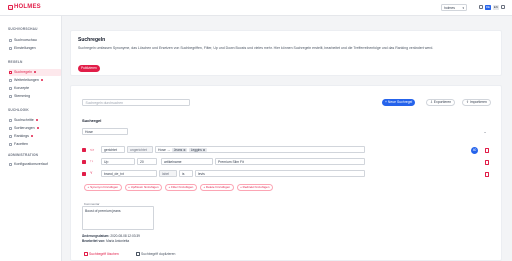 Image resolution: width=512 pixels, height=261 pixels. Describe the element at coordinates (111, 236) in the screenshot. I see `changed-date: Änderungsdatum: 2020-08-08 12:03:39` at that location.